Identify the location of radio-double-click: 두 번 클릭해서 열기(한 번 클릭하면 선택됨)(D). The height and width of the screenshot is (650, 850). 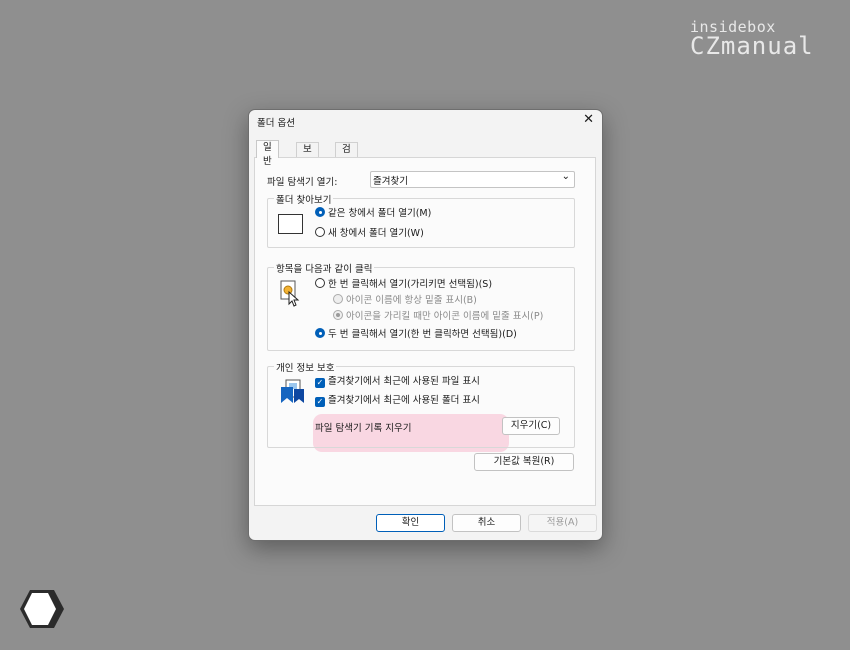
(416, 335).